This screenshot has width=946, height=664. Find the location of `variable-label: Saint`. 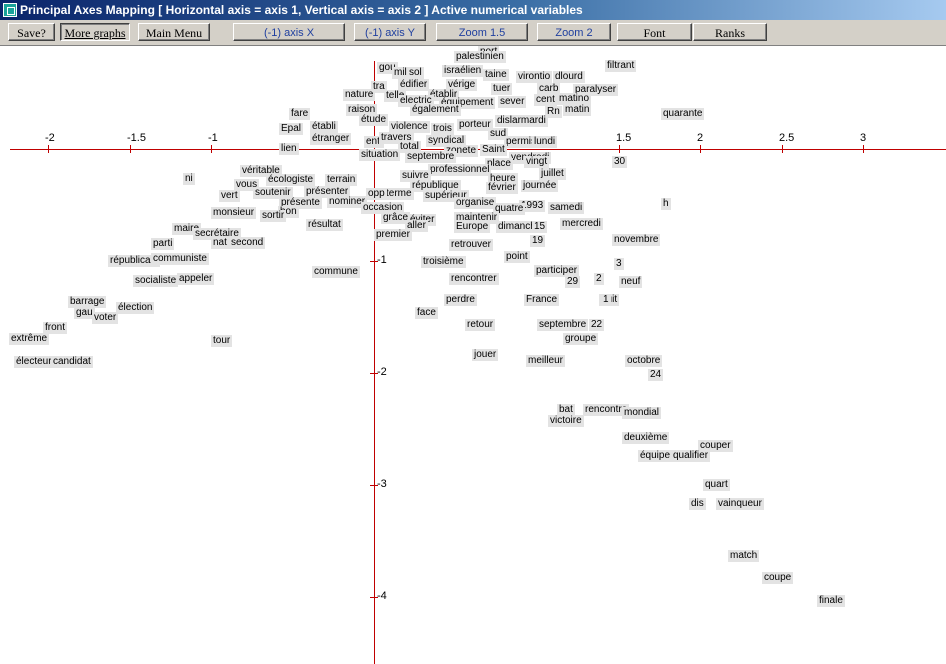

variable-label: Saint is located at coordinates (493, 150).